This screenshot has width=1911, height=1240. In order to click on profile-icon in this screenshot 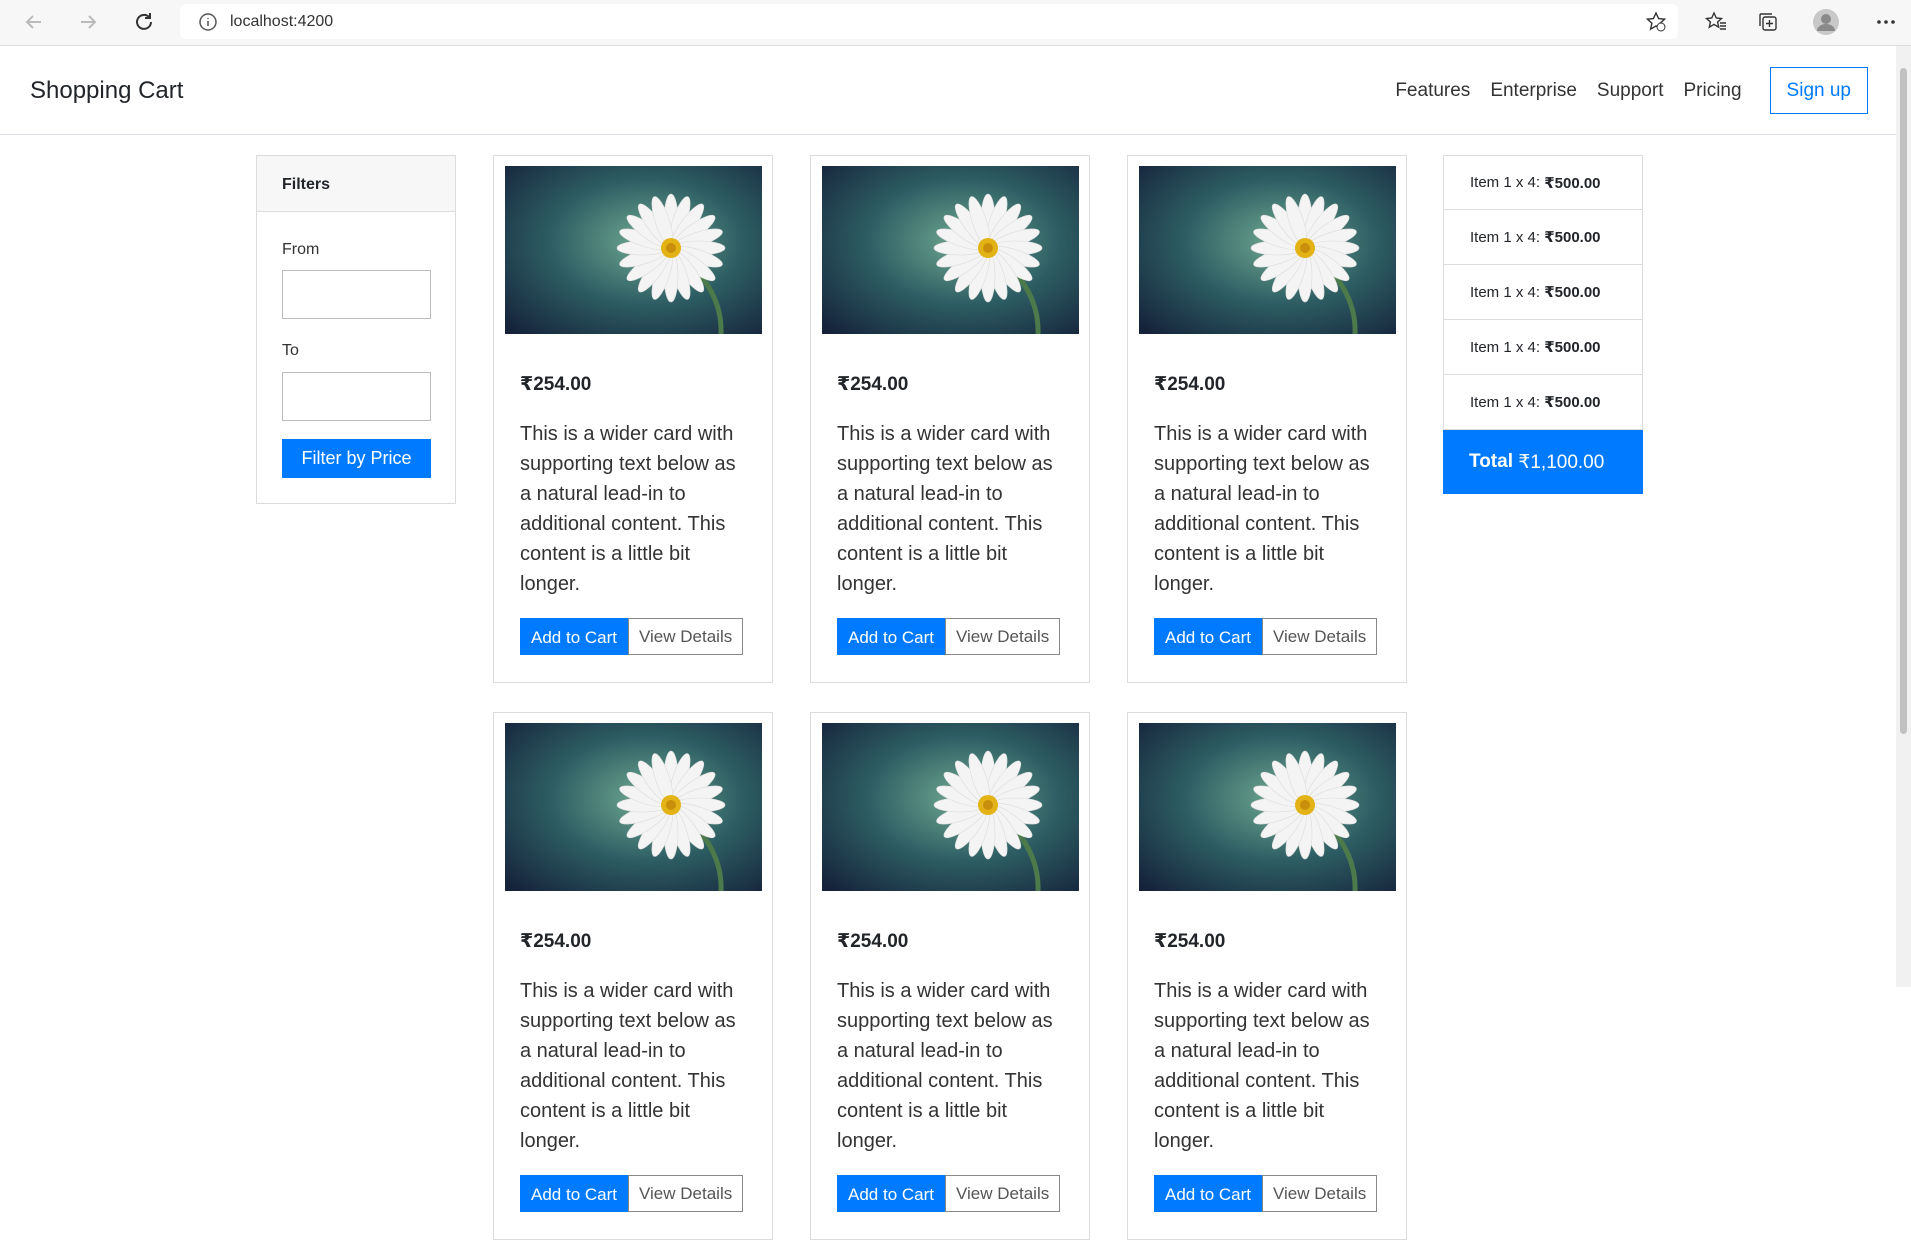, I will do `click(1826, 22)`.